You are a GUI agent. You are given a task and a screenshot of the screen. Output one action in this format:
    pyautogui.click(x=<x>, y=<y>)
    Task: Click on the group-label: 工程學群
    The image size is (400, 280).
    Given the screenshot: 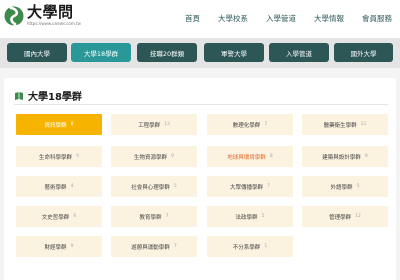 What is the action you would take?
    pyautogui.click(x=149, y=125)
    